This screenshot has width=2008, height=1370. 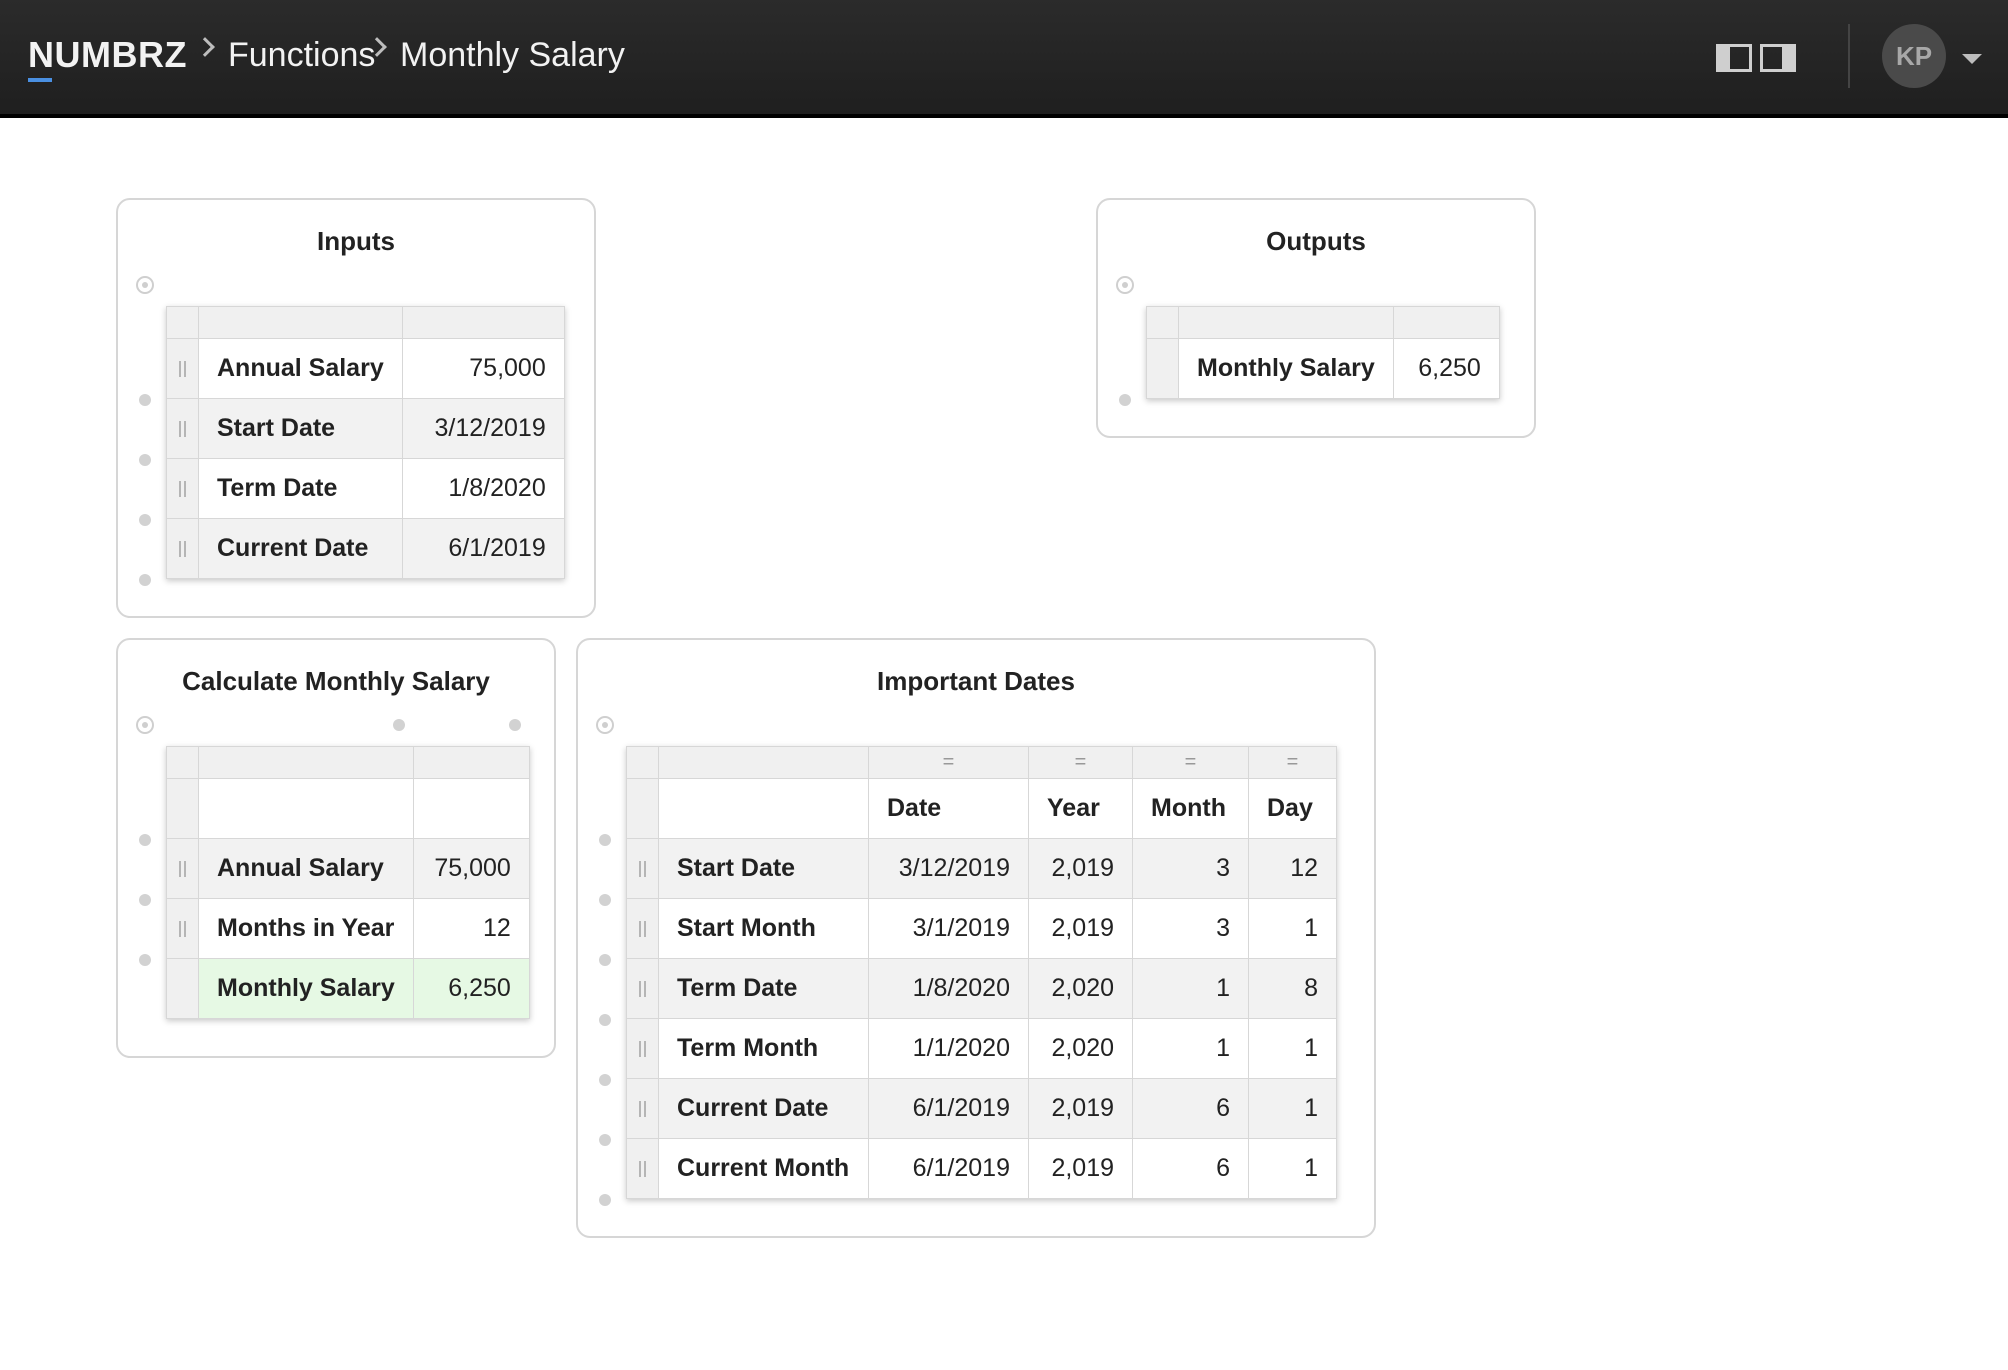 What do you see at coordinates (1778, 58) in the screenshot?
I see `right-pane-toggle-icon` at bounding box center [1778, 58].